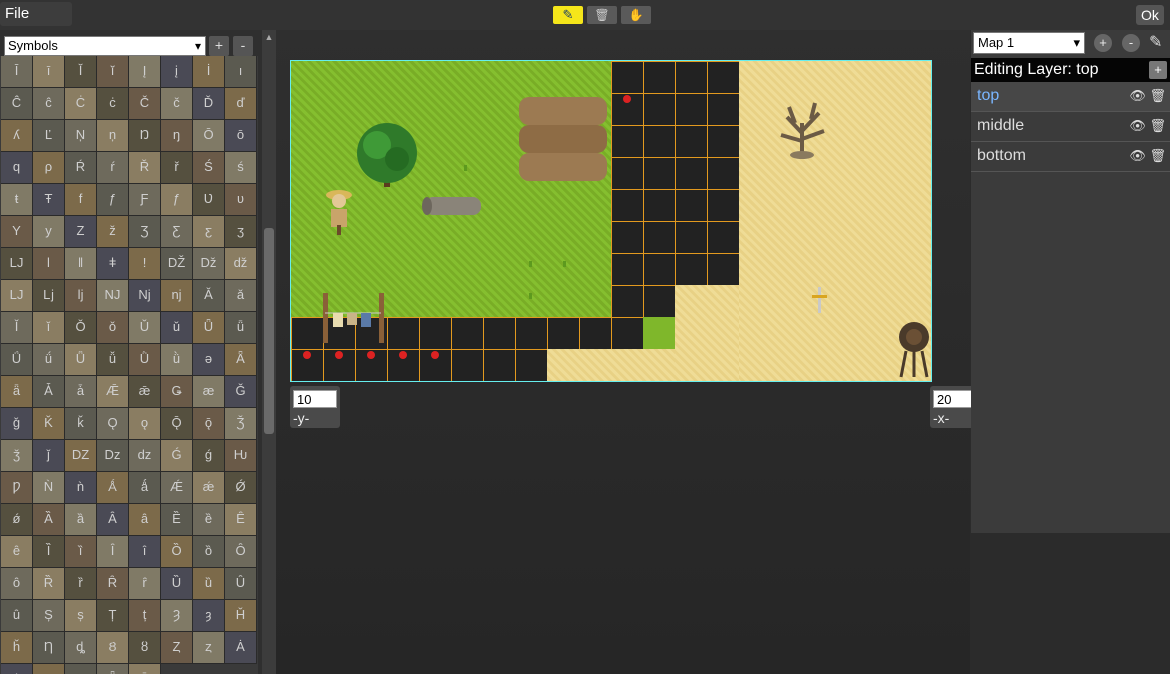 The width and height of the screenshot is (1170, 674). Describe the element at coordinates (269, 37) in the screenshot. I see `scroll-up-arrow-icon: ▲` at that location.